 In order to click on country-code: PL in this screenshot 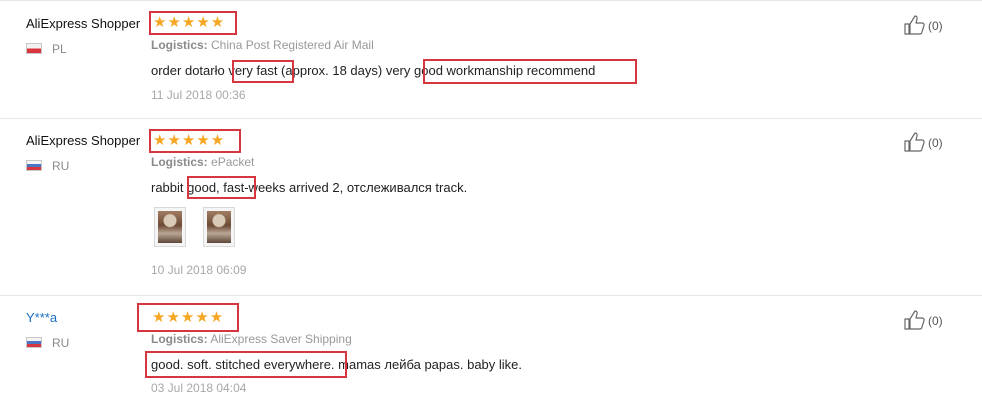, I will do `click(59, 49)`.